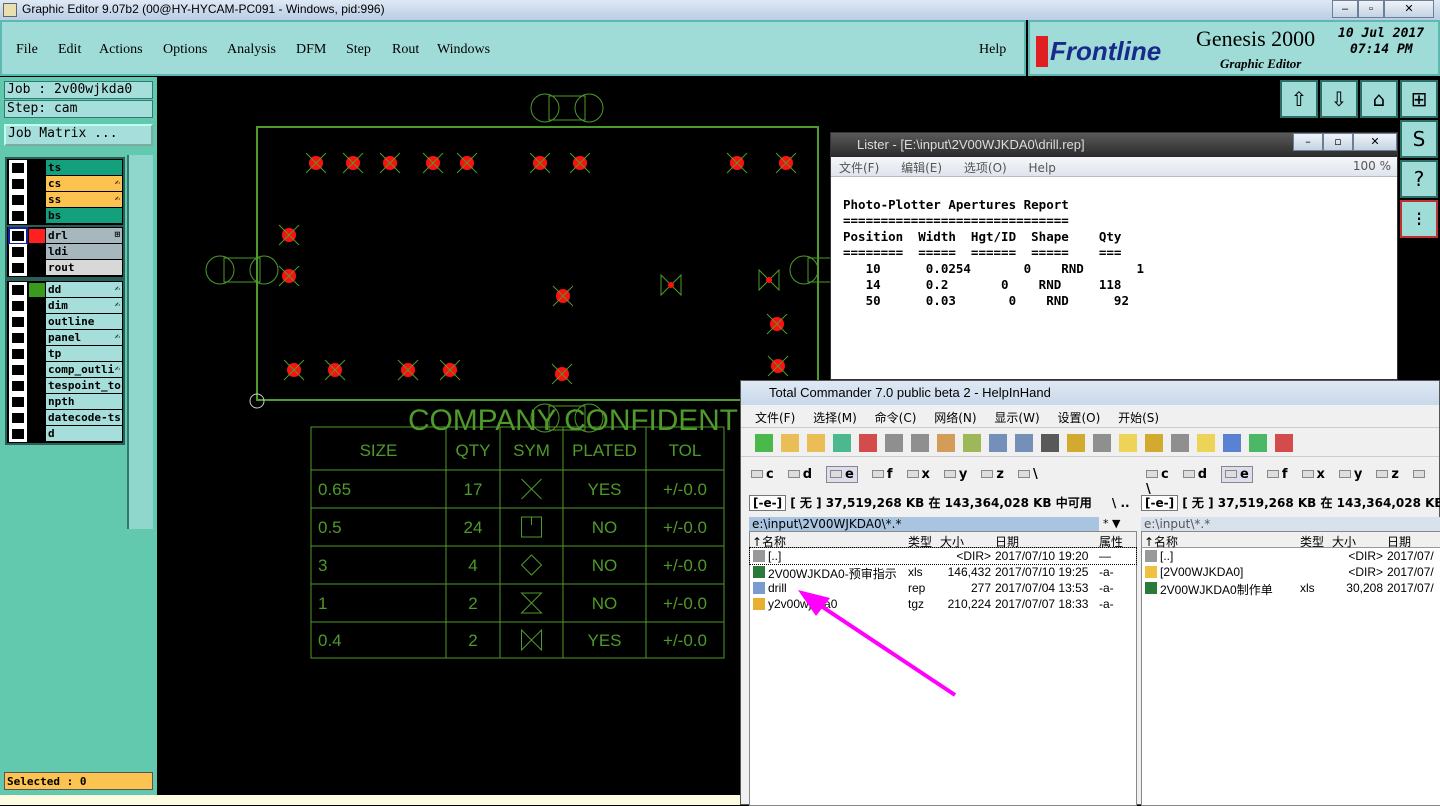  I want to click on layer-row-ss: ss ✍, so click(65, 200).